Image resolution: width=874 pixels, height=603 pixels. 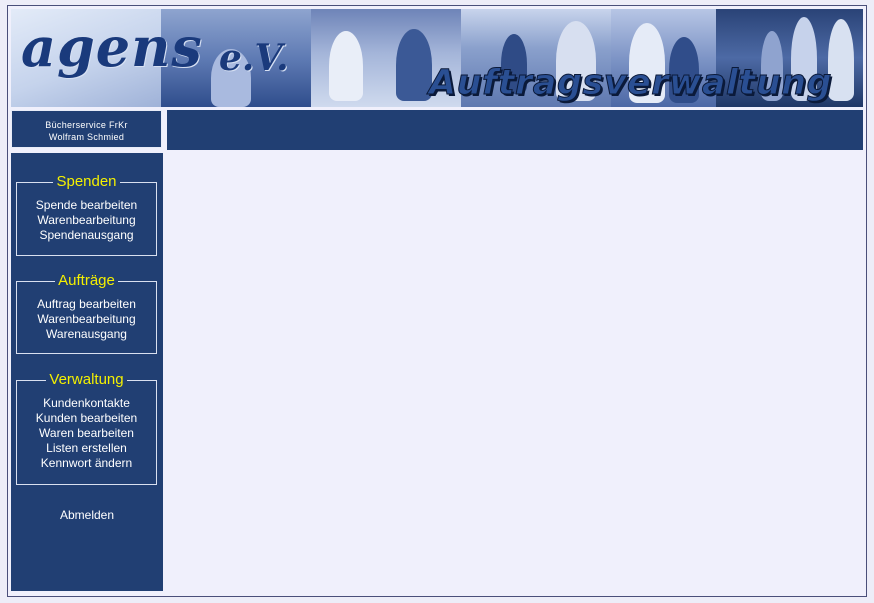 What do you see at coordinates (86, 235) in the screenshot?
I see `menu-item-spendenausgang: Spendenausgang` at bounding box center [86, 235].